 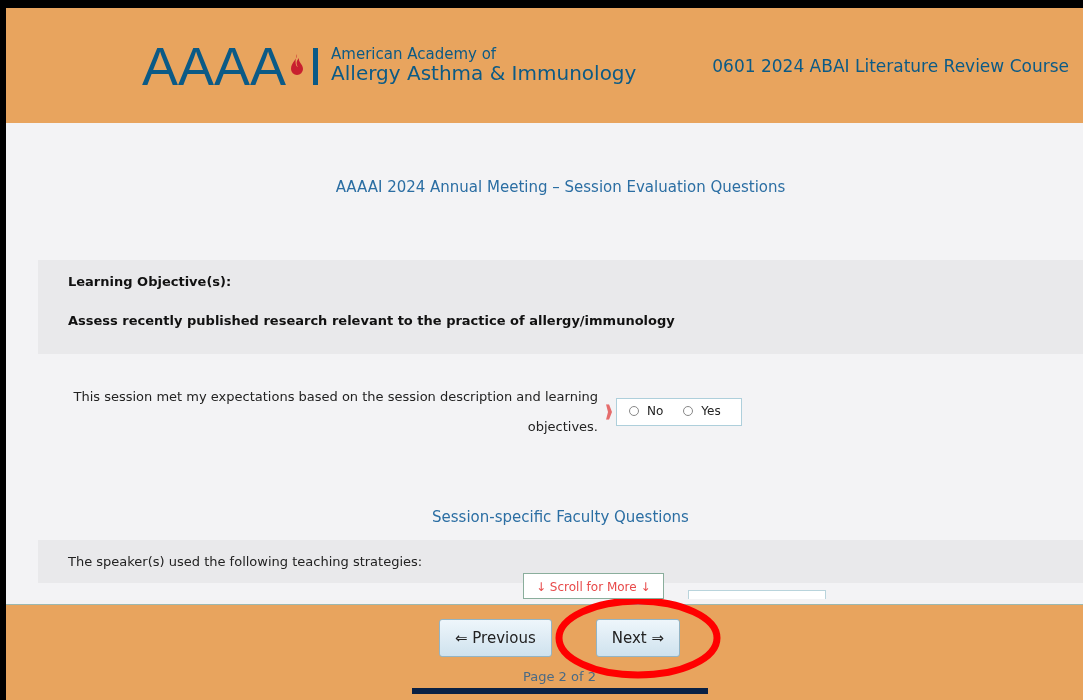 I want to click on scroll-hint: ↓ Scroll for More ↓, so click(x=593, y=586).